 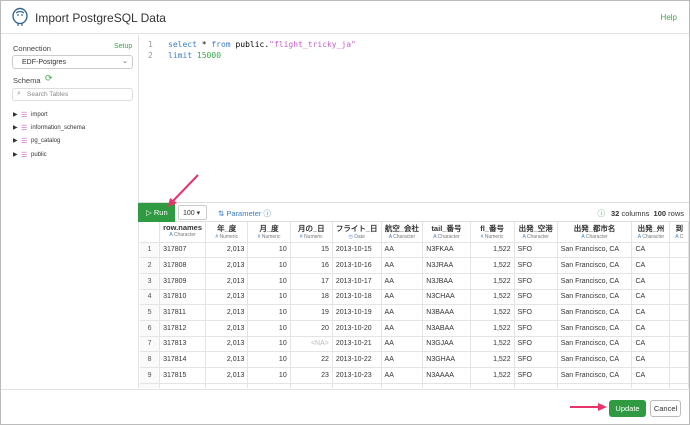 What do you see at coordinates (123, 46) in the screenshot?
I see `setup-link: Setup` at bounding box center [123, 46].